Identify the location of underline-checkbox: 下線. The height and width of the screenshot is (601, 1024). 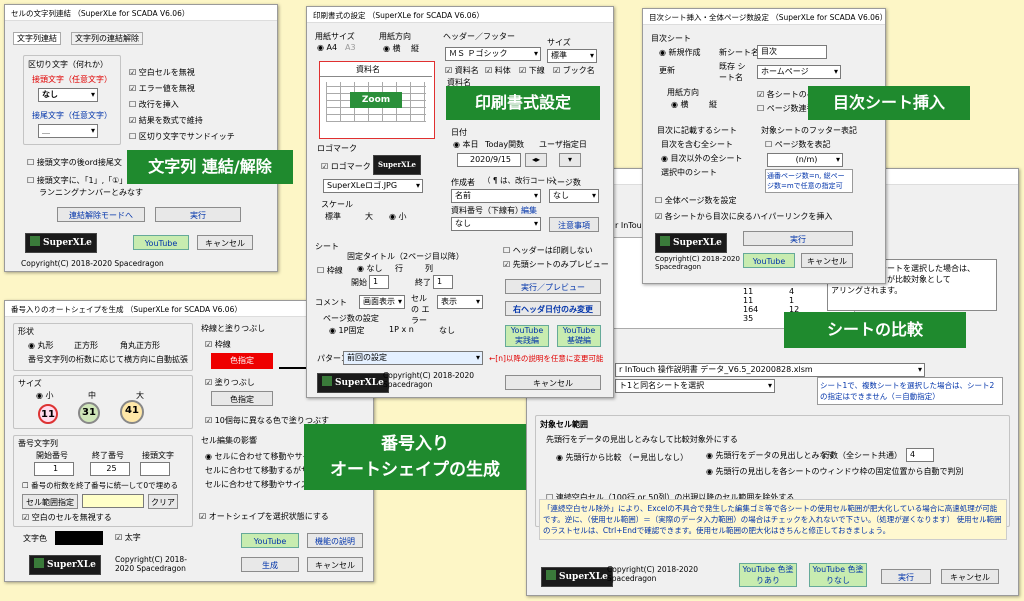
(532, 70).